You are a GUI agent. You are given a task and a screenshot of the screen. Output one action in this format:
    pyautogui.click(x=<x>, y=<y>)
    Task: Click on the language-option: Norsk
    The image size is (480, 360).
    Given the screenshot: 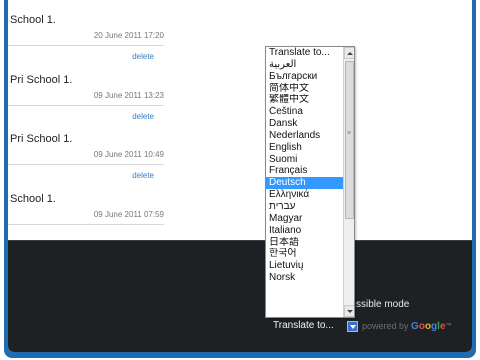 What is the action you would take?
    pyautogui.click(x=304, y=278)
    